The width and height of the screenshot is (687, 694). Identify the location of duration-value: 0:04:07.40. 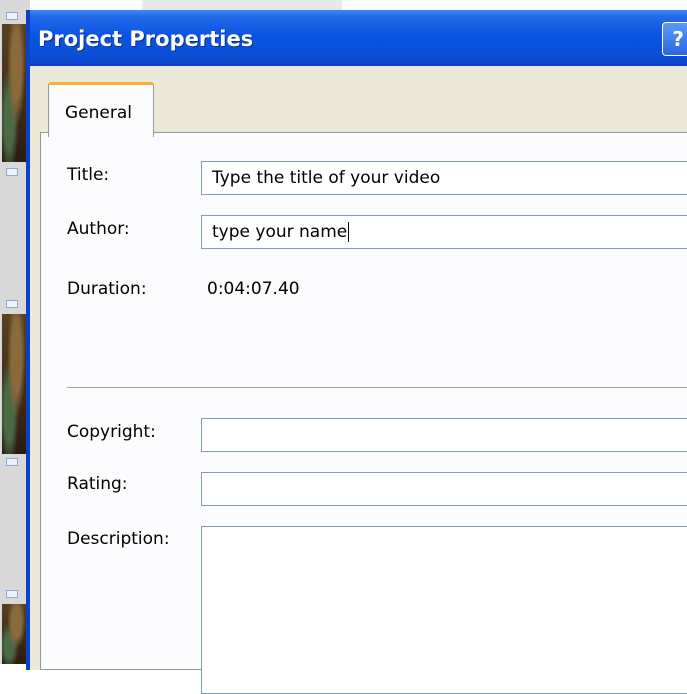
(253, 289).